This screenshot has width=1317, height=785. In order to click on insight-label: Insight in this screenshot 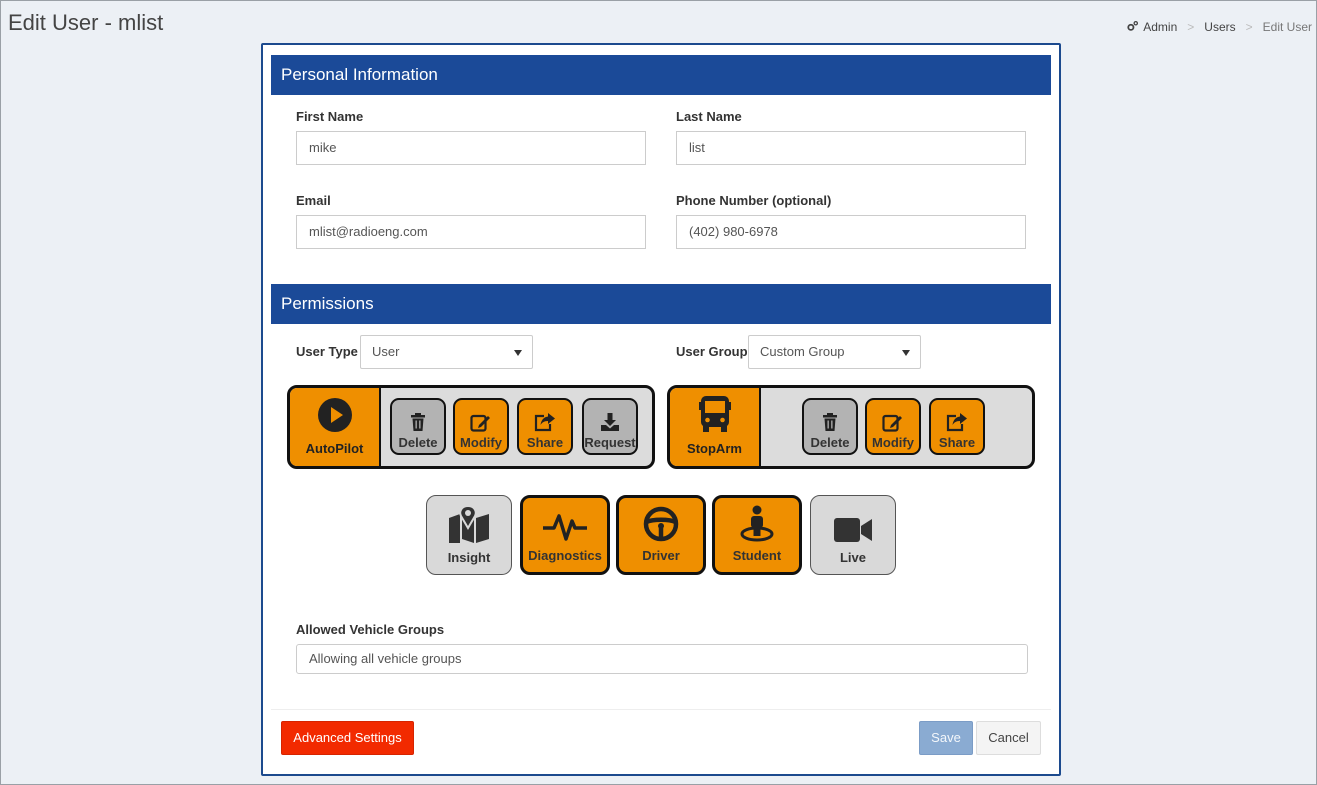, I will do `click(469, 557)`.